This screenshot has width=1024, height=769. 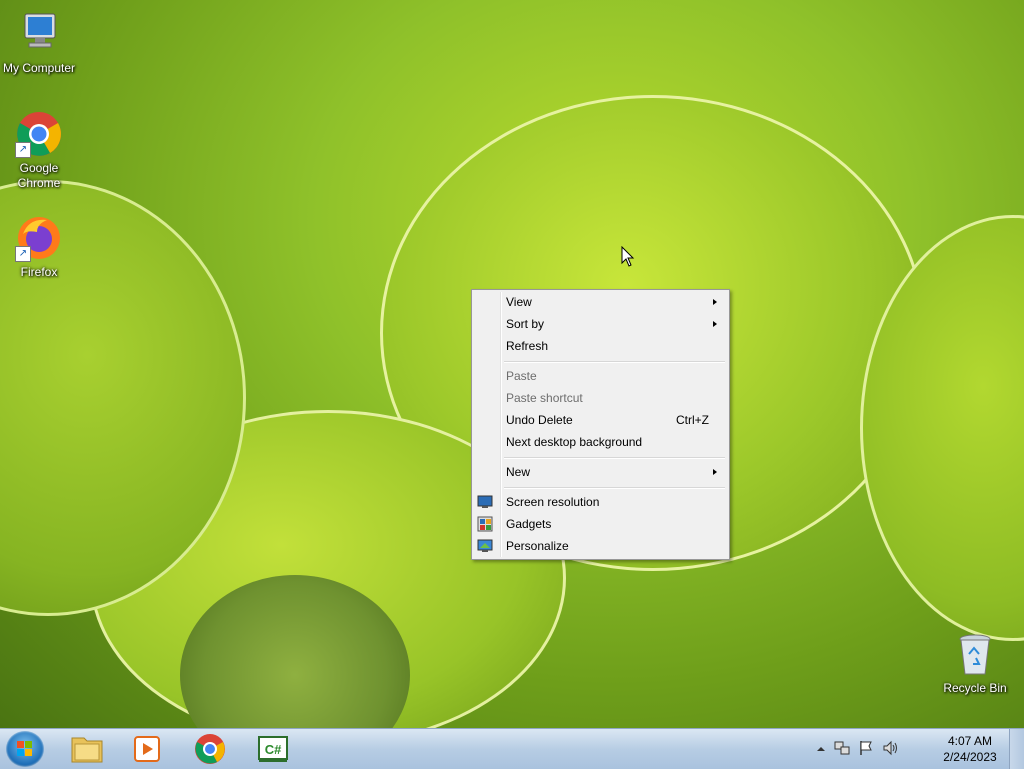 I want to click on monitor-icon, so click(x=485, y=501).